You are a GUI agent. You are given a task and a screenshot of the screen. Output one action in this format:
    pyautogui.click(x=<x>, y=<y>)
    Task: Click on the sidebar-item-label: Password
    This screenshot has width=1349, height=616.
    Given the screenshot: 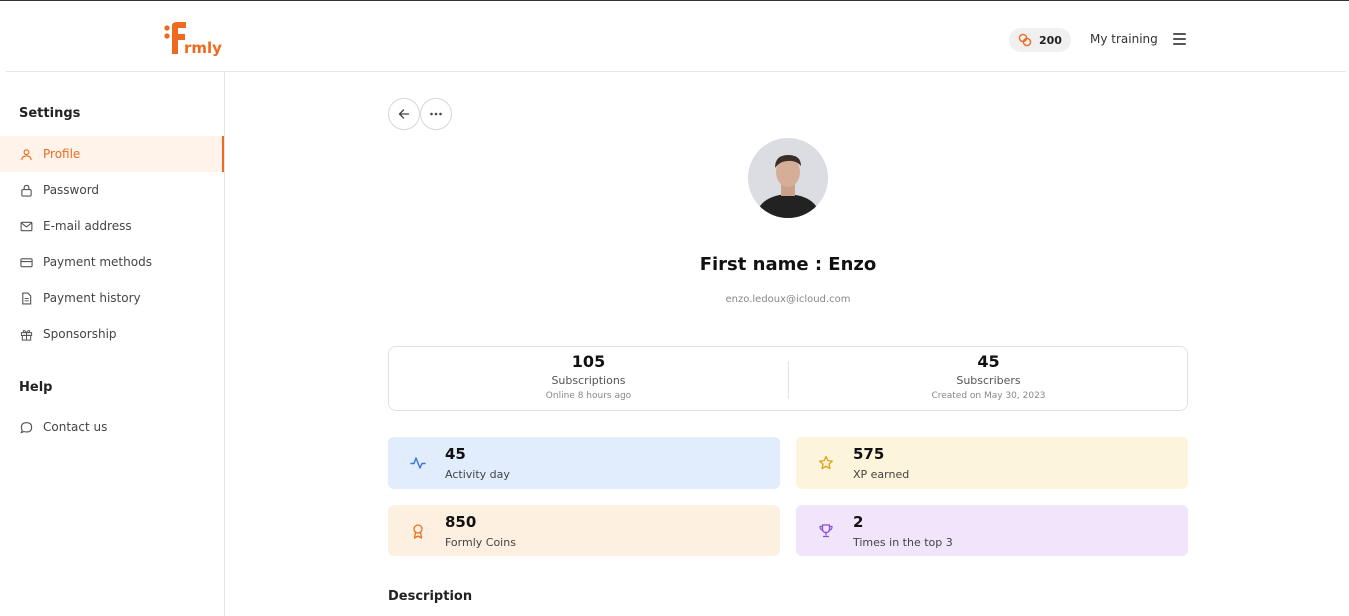 What is the action you would take?
    pyautogui.click(x=71, y=190)
    